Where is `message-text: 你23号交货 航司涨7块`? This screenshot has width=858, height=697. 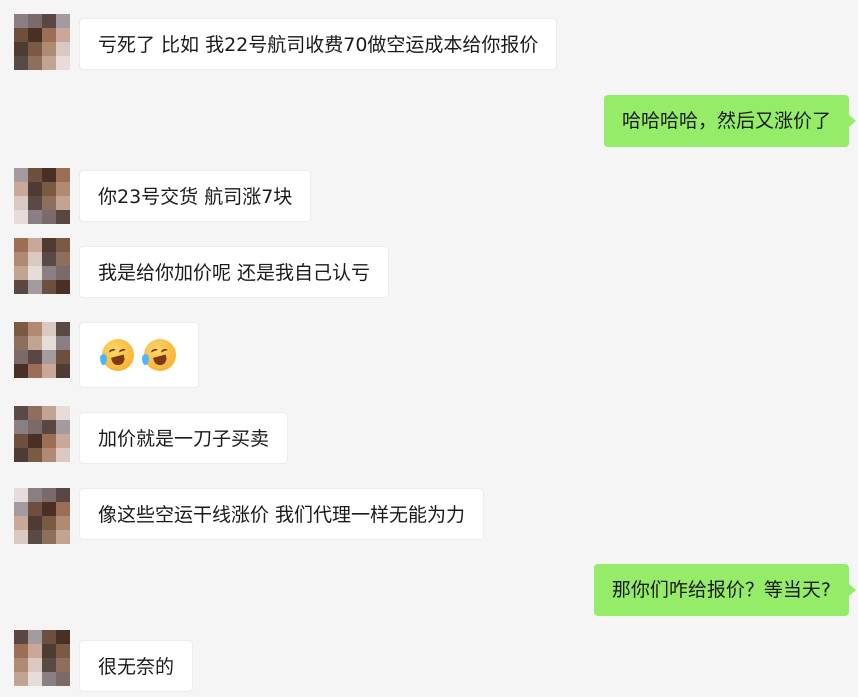
message-text: 你23号交货 航司涨7块 is located at coordinates (195, 197).